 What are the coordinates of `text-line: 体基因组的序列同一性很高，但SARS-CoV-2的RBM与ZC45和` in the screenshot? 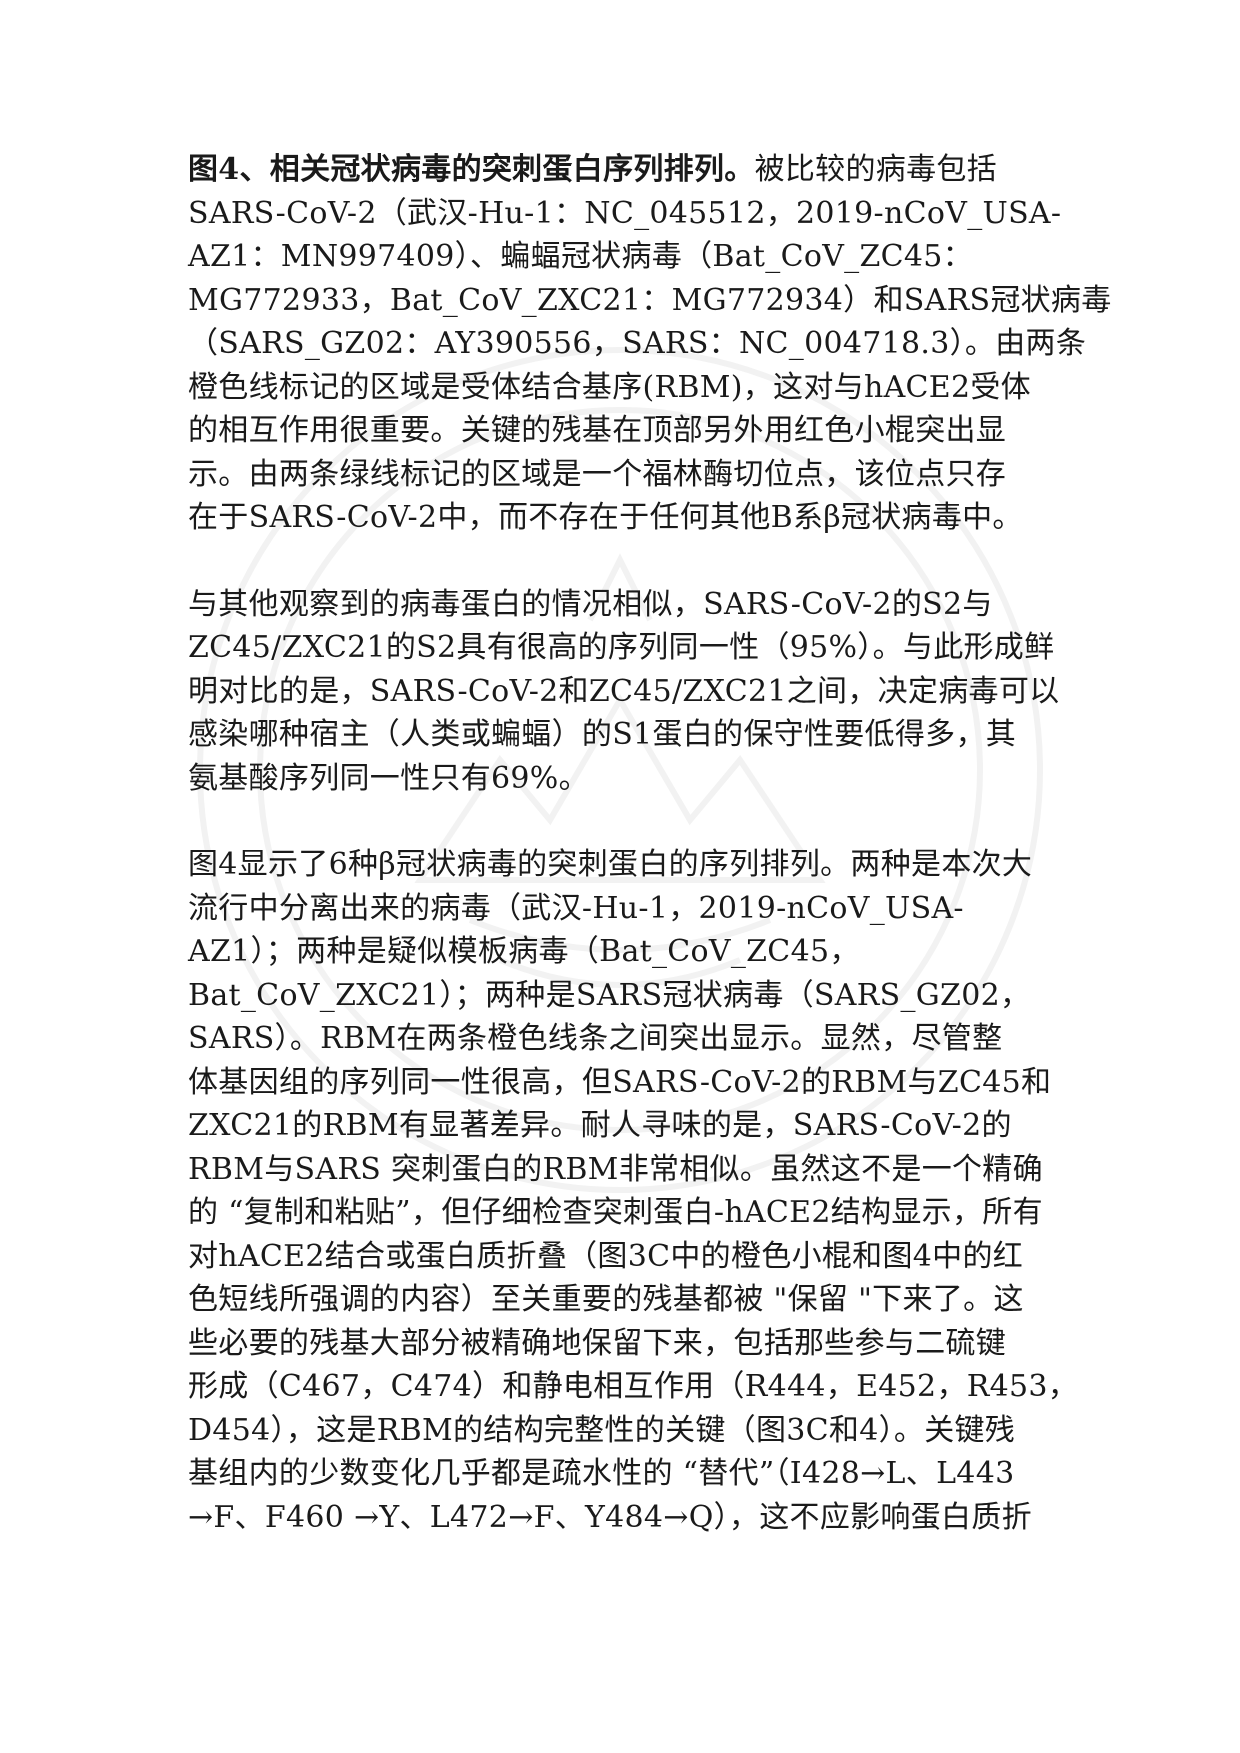 It's located at (620, 1082).